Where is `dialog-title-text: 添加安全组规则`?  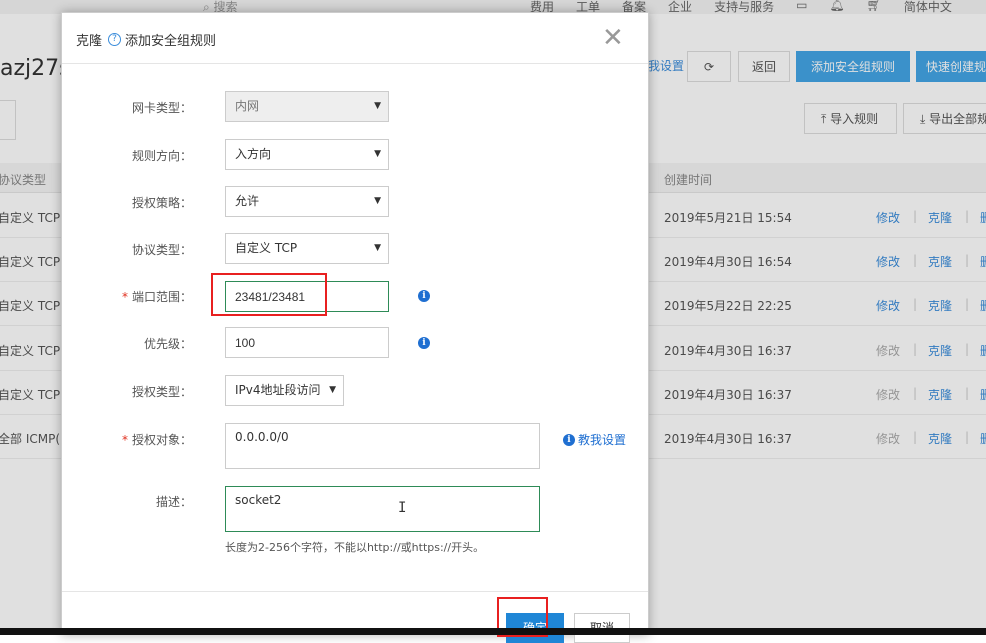 dialog-title-text: 添加安全组规则 is located at coordinates (171, 41).